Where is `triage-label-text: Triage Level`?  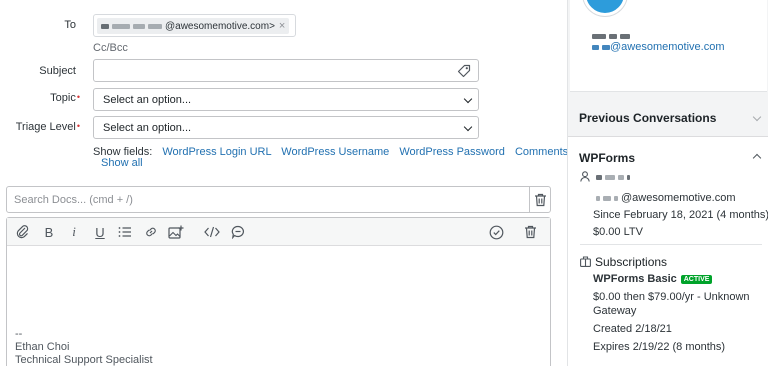
triage-label-text: Triage Level is located at coordinates (45, 127).